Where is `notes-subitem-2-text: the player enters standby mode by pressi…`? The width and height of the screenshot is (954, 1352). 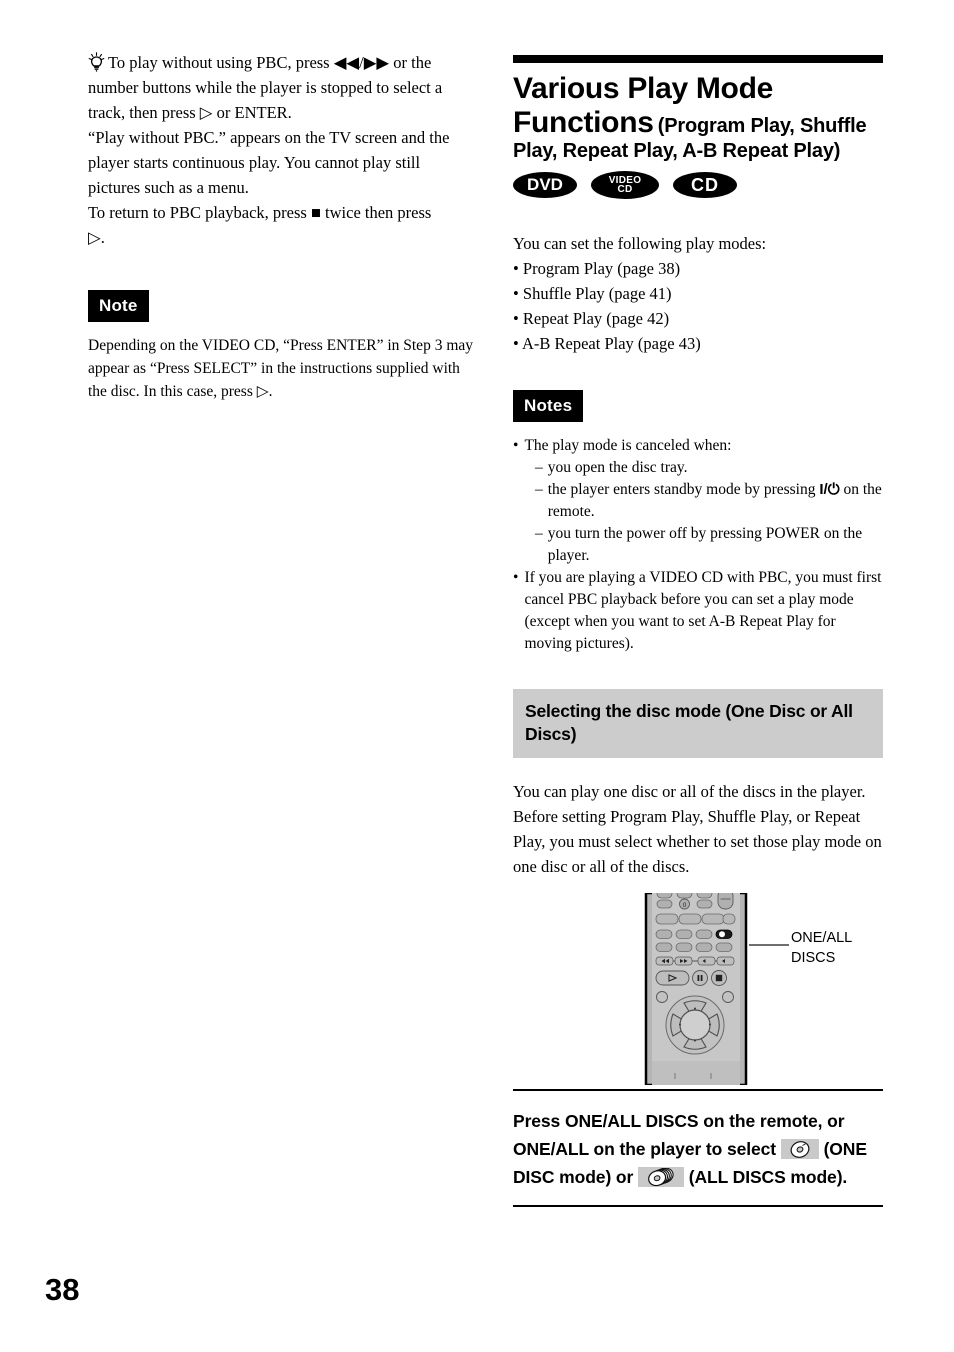 notes-subitem-2-text: the player enters standby mode by pressi… is located at coordinates (715, 501).